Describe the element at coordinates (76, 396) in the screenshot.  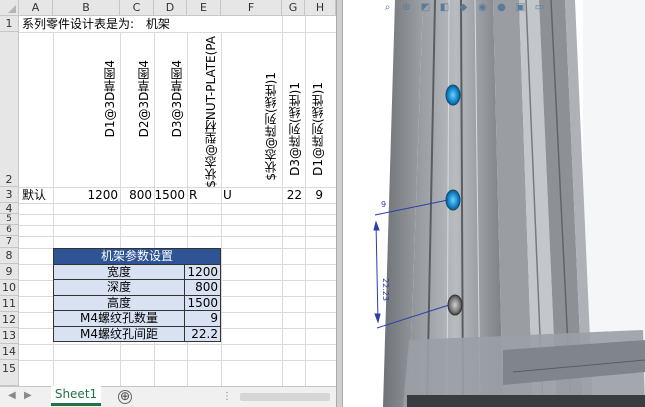
I see `tab-sheet1: Sheet1` at that location.